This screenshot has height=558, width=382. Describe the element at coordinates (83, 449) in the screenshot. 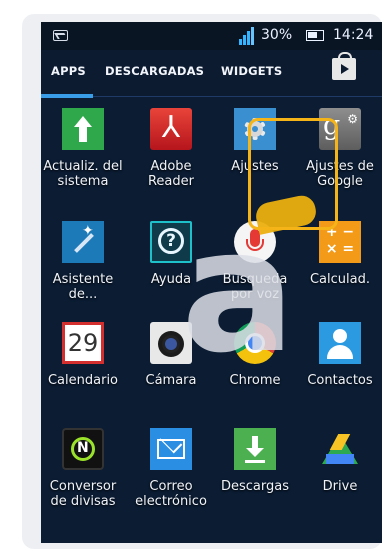

I see `currency-converter-icon` at that location.